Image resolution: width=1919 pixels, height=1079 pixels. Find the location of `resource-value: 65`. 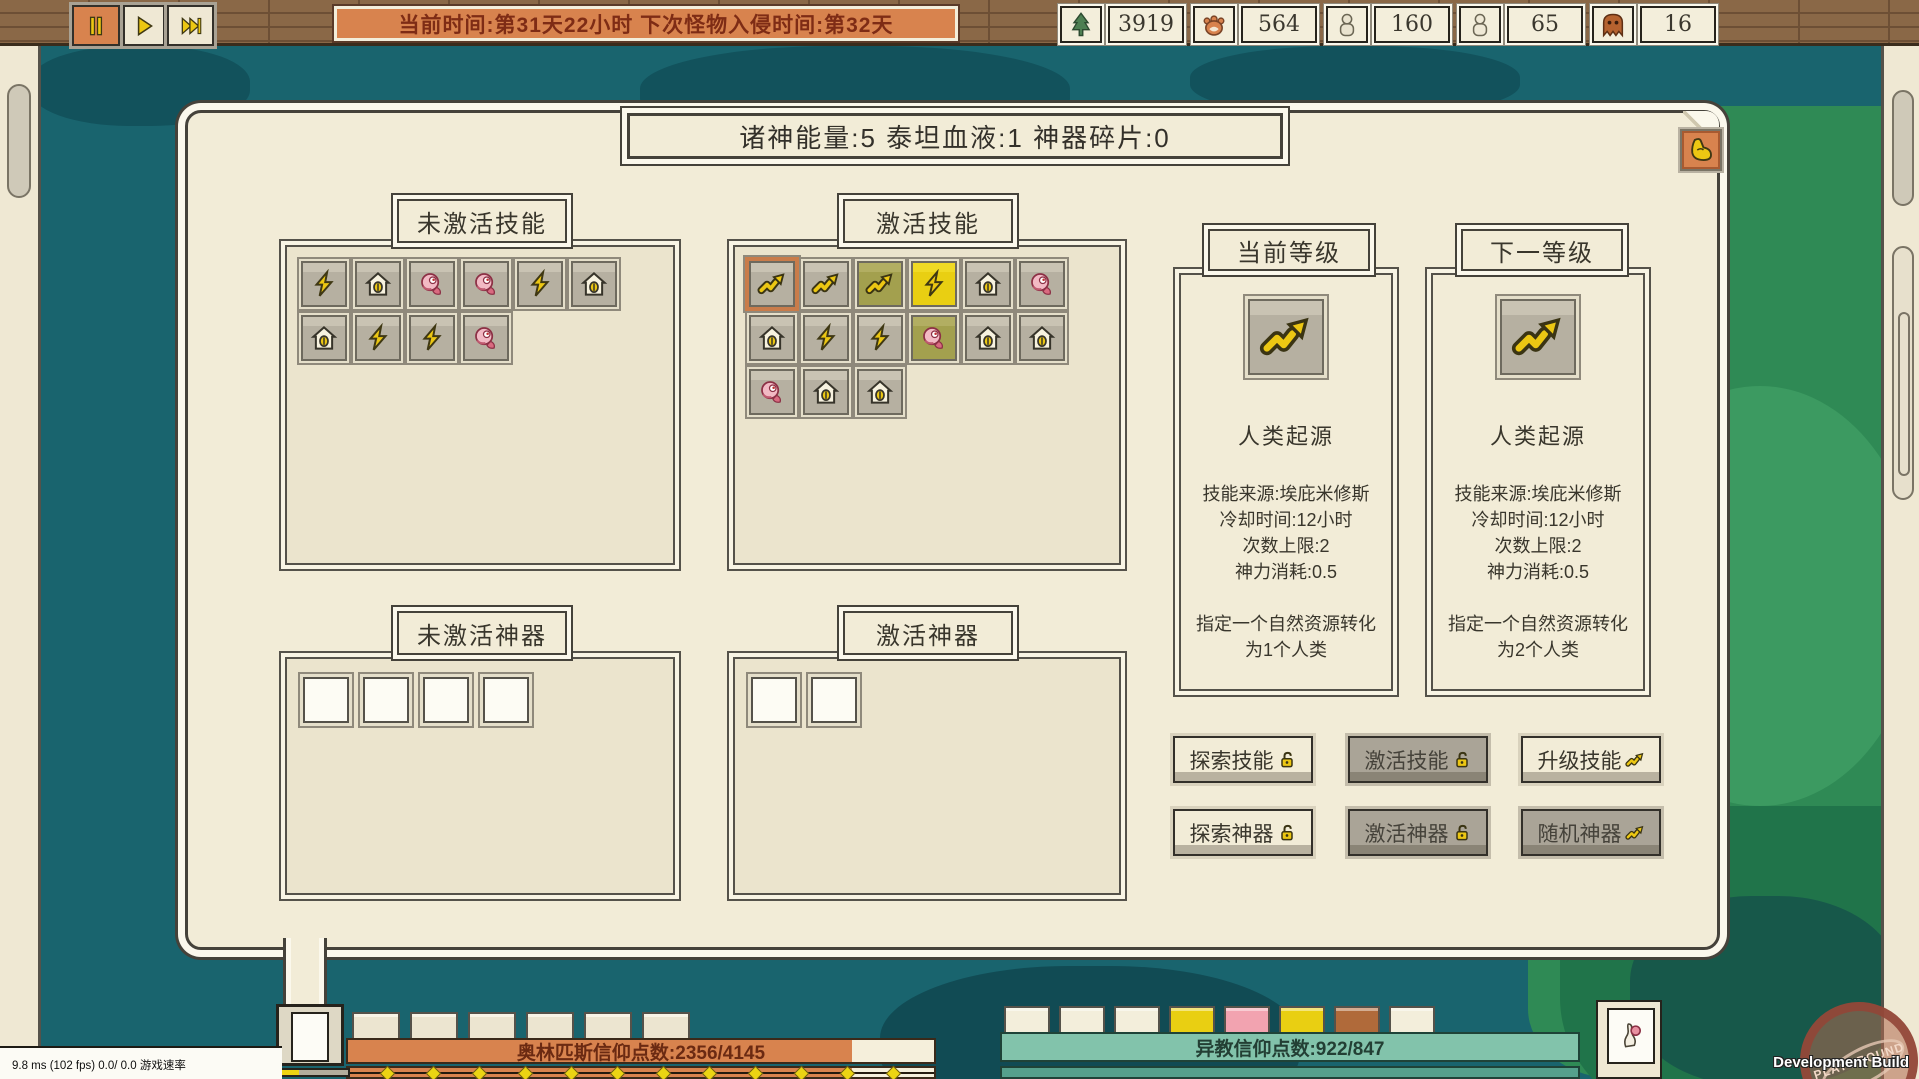

resource-value: 65 is located at coordinates (1545, 24).